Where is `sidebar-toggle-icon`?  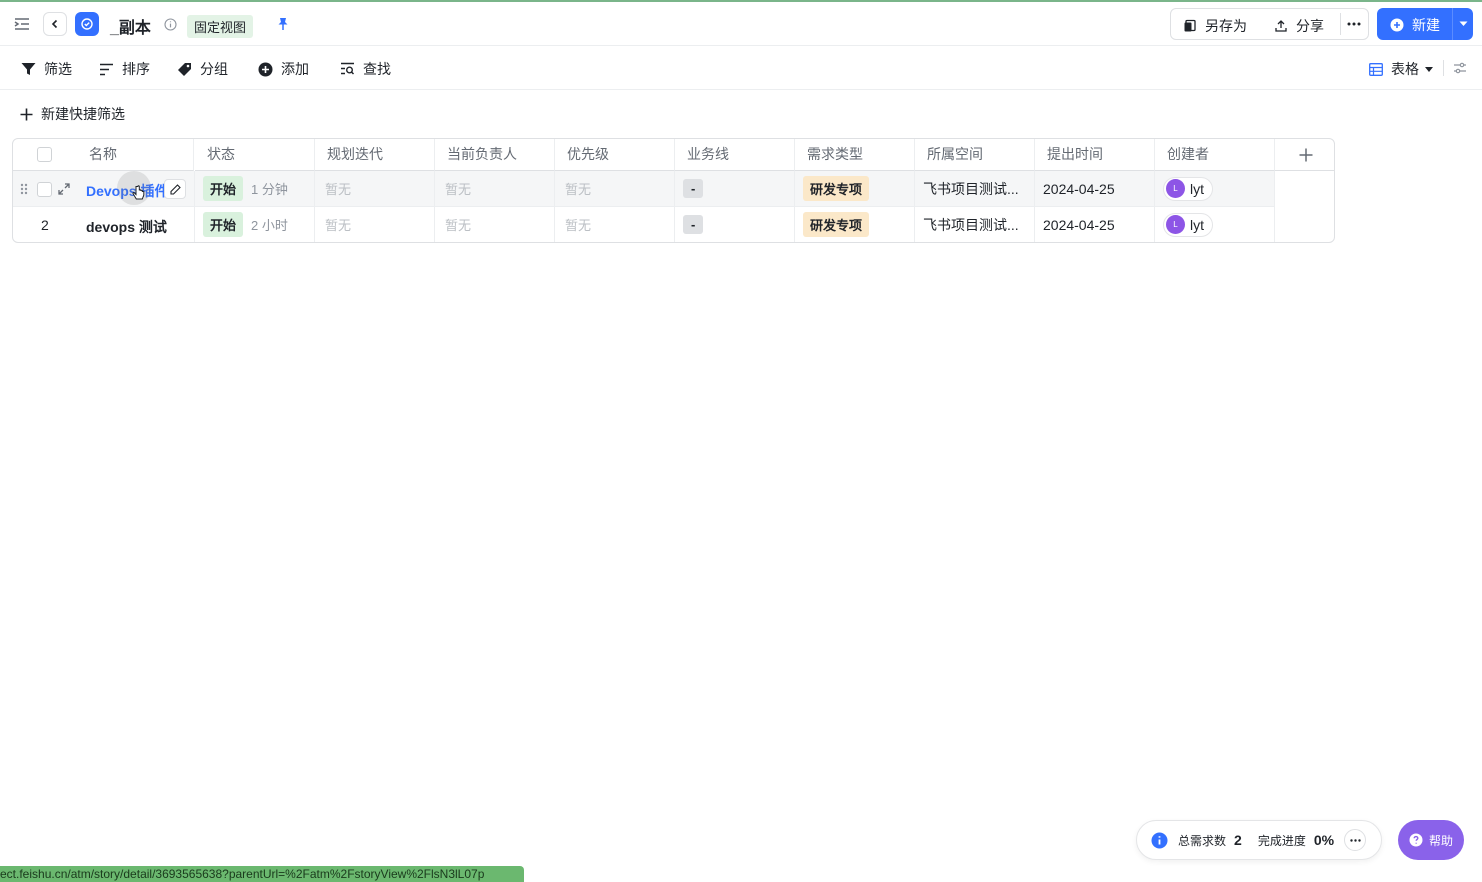
sidebar-toggle-icon is located at coordinates (22, 24).